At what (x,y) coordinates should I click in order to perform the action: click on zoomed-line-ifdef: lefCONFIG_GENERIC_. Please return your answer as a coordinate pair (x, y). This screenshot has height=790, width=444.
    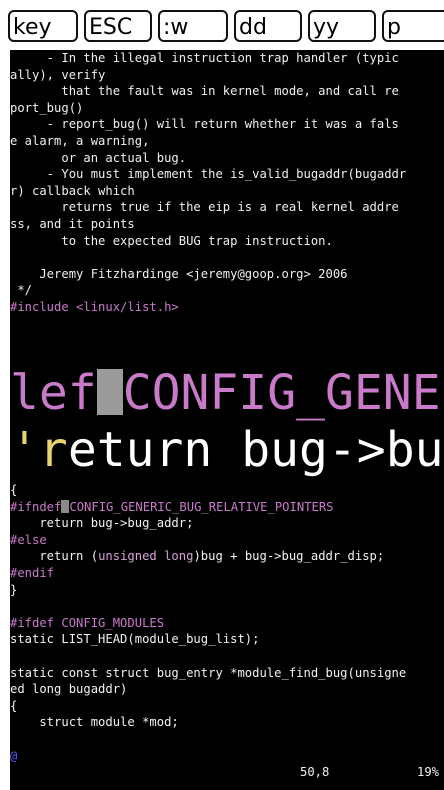
    Looking at the image, I should click on (227, 393).